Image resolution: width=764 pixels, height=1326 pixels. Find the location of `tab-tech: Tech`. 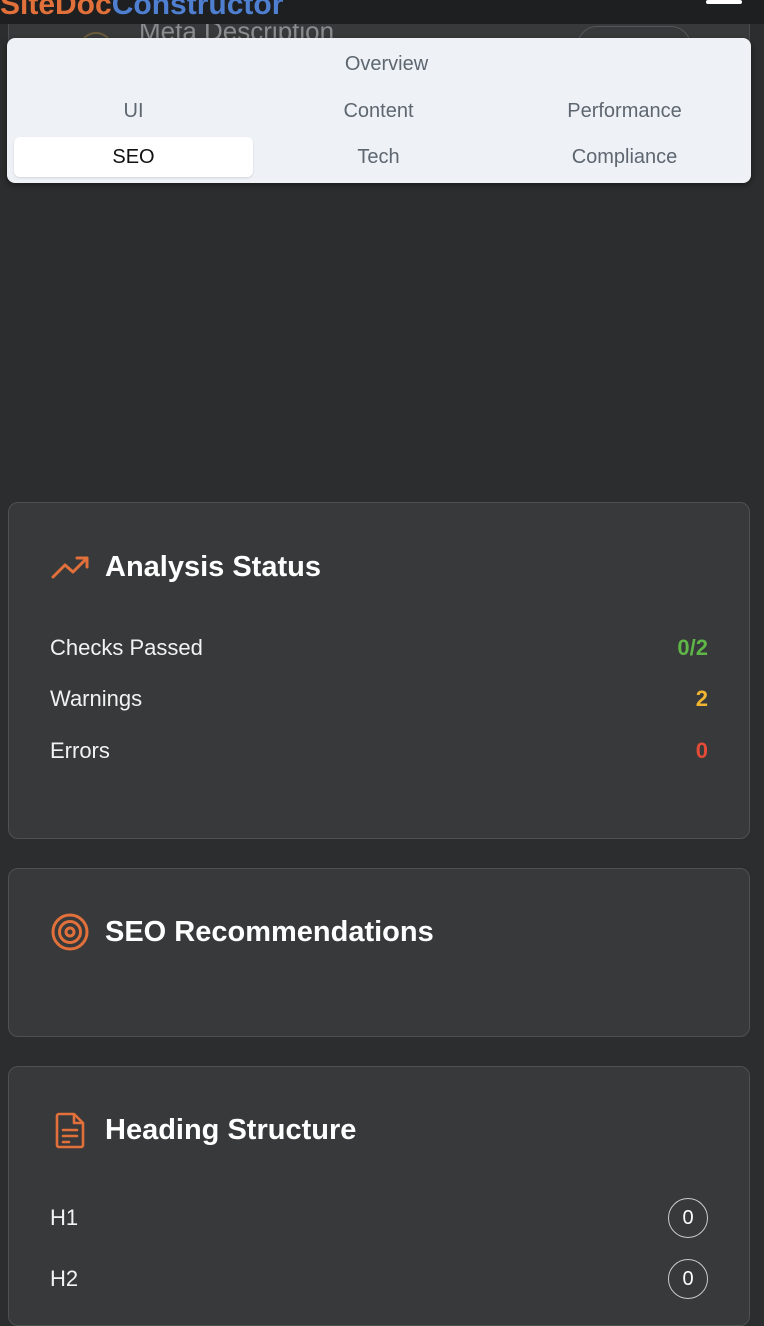

tab-tech: Tech is located at coordinates (378, 157).